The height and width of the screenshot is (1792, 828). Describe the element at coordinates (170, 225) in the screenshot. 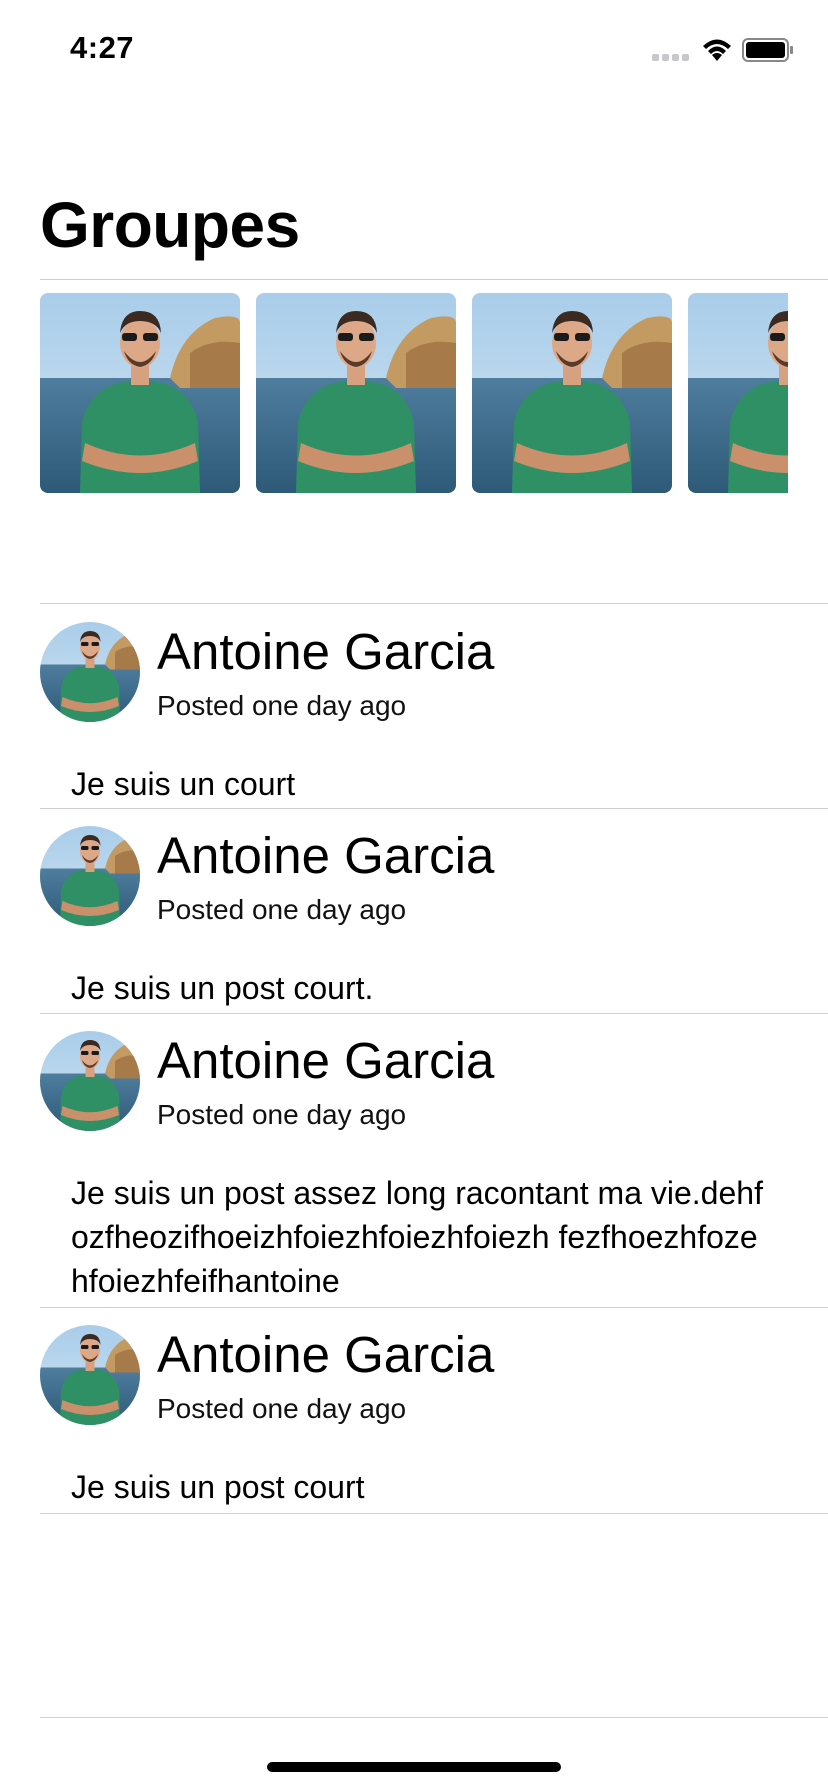

I see `page-title: Groupes` at that location.